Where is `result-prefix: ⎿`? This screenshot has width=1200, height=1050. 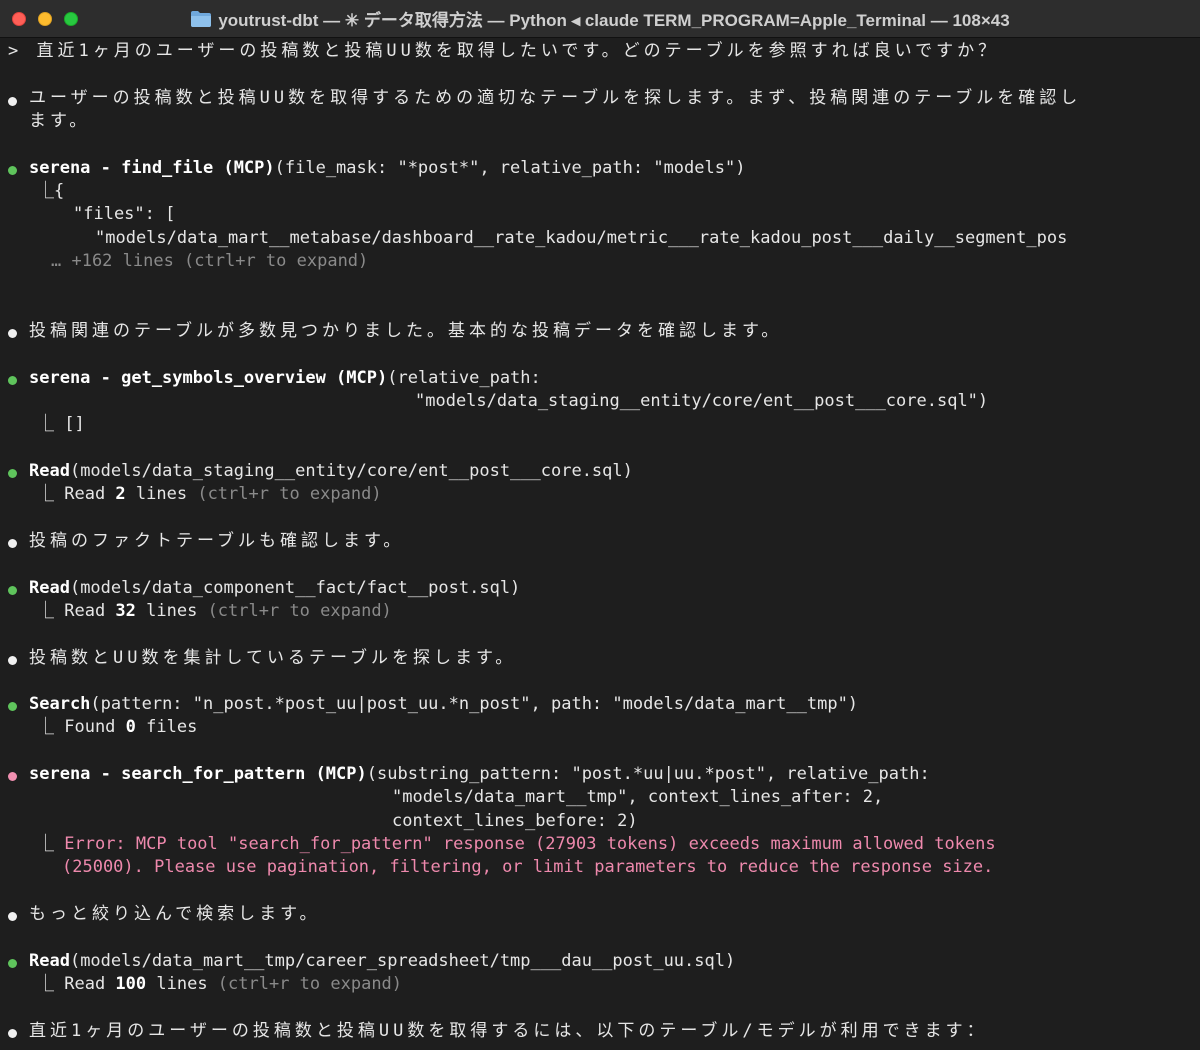
result-prefix: ⎿ is located at coordinates (51, 844).